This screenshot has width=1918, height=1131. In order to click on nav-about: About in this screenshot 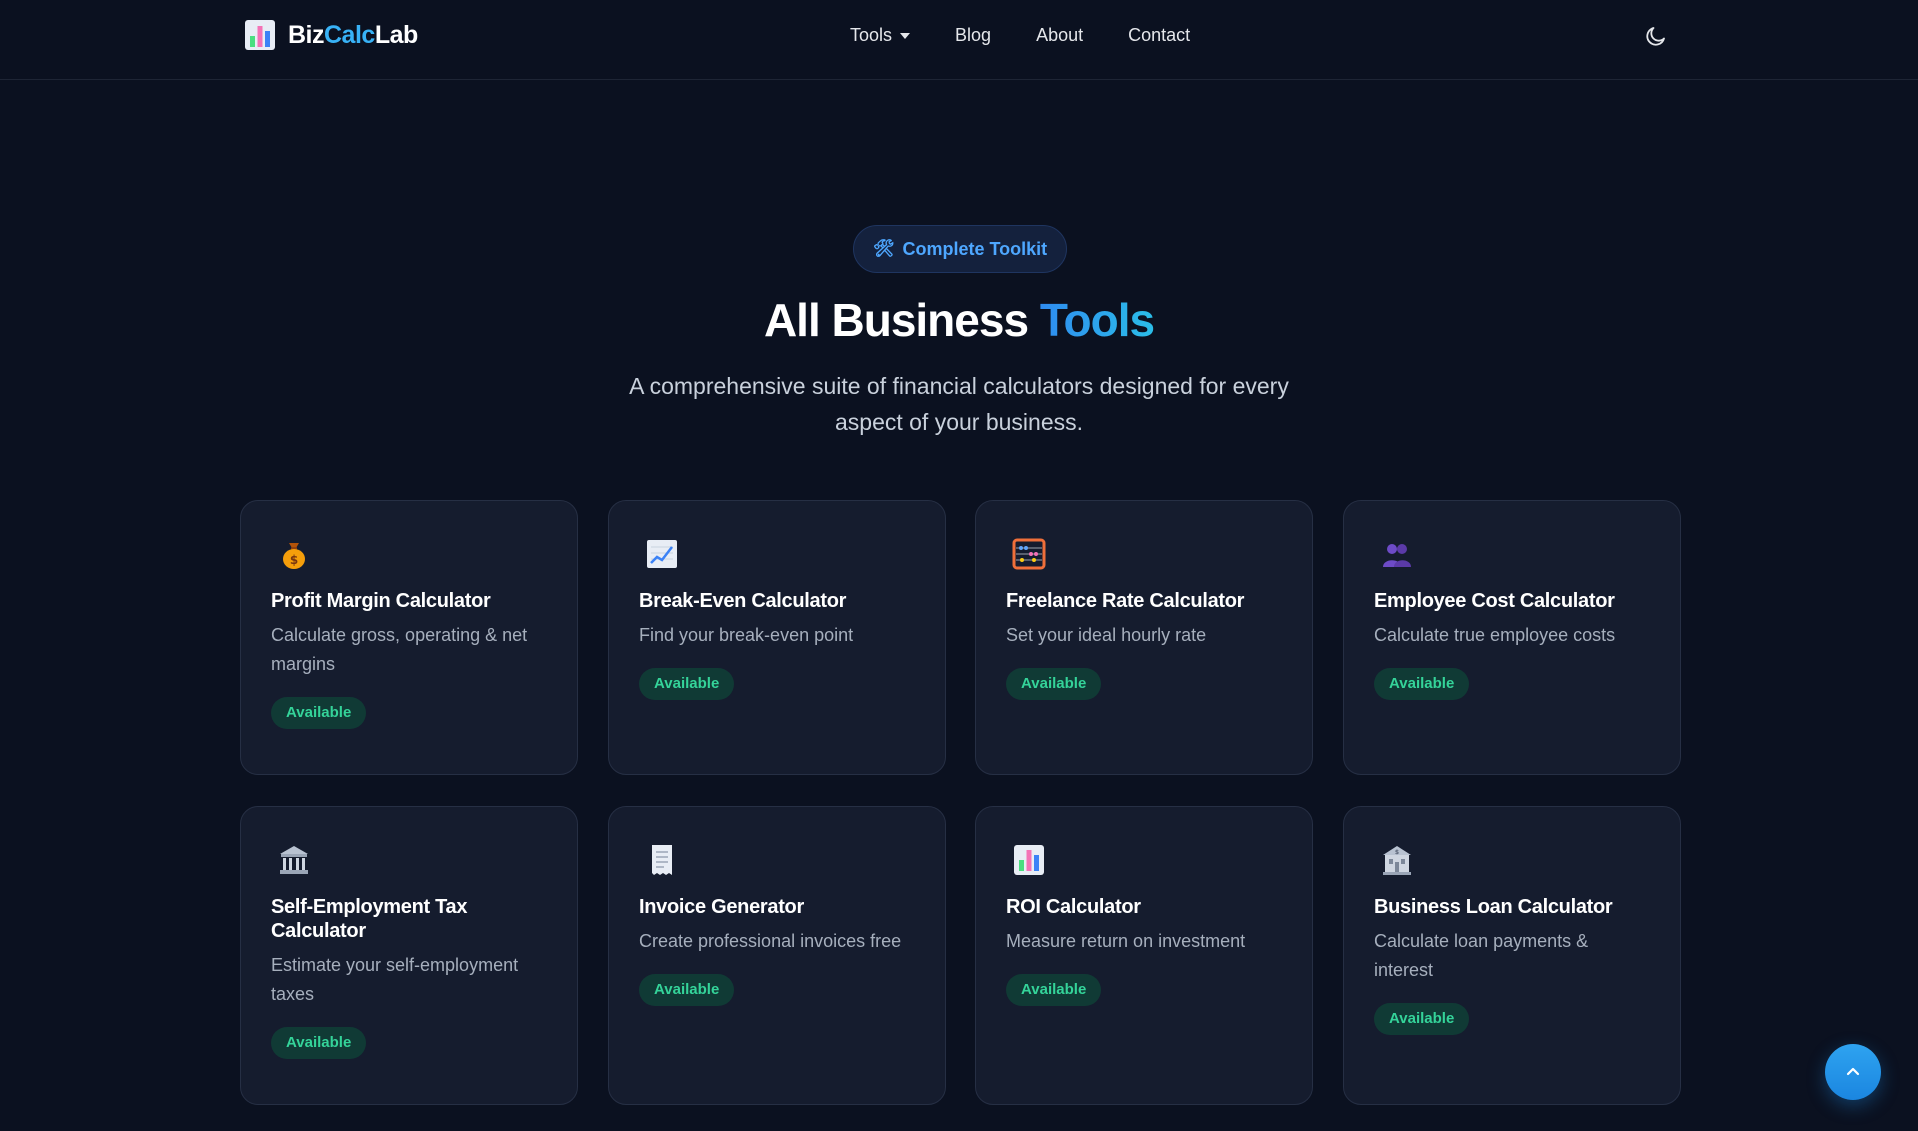, I will do `click(1059, 35)`.